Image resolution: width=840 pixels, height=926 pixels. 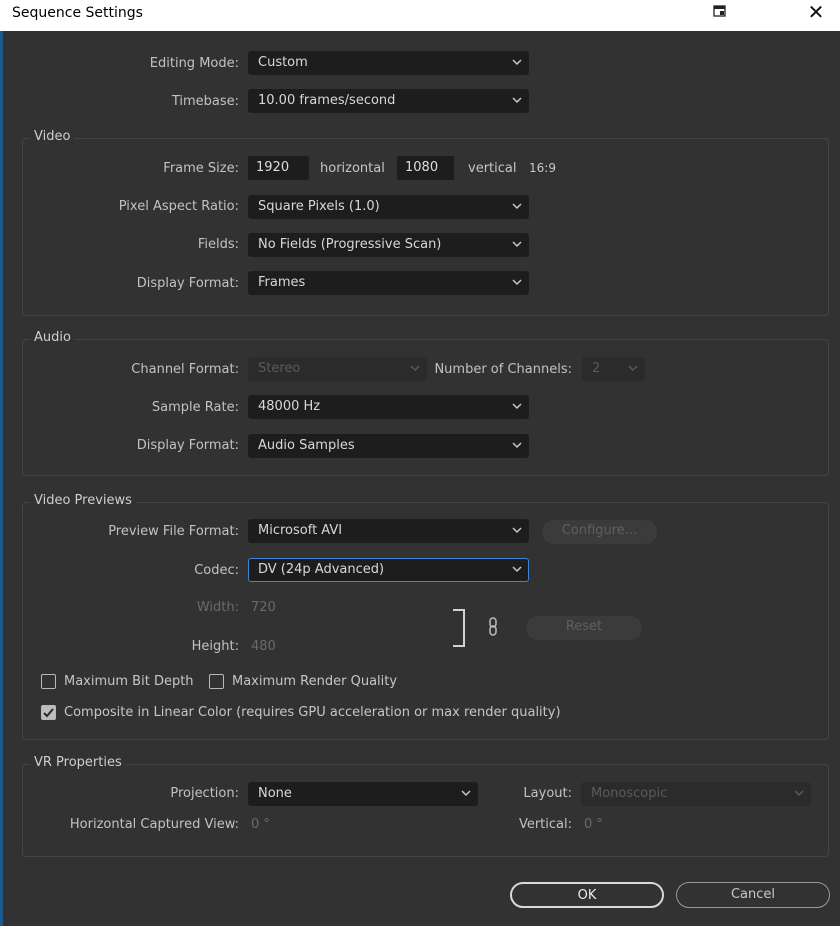 What do you see at coordinates (275, 793) in the screenshot?
I see `projection-value: None` at bounding box center [275, 793].